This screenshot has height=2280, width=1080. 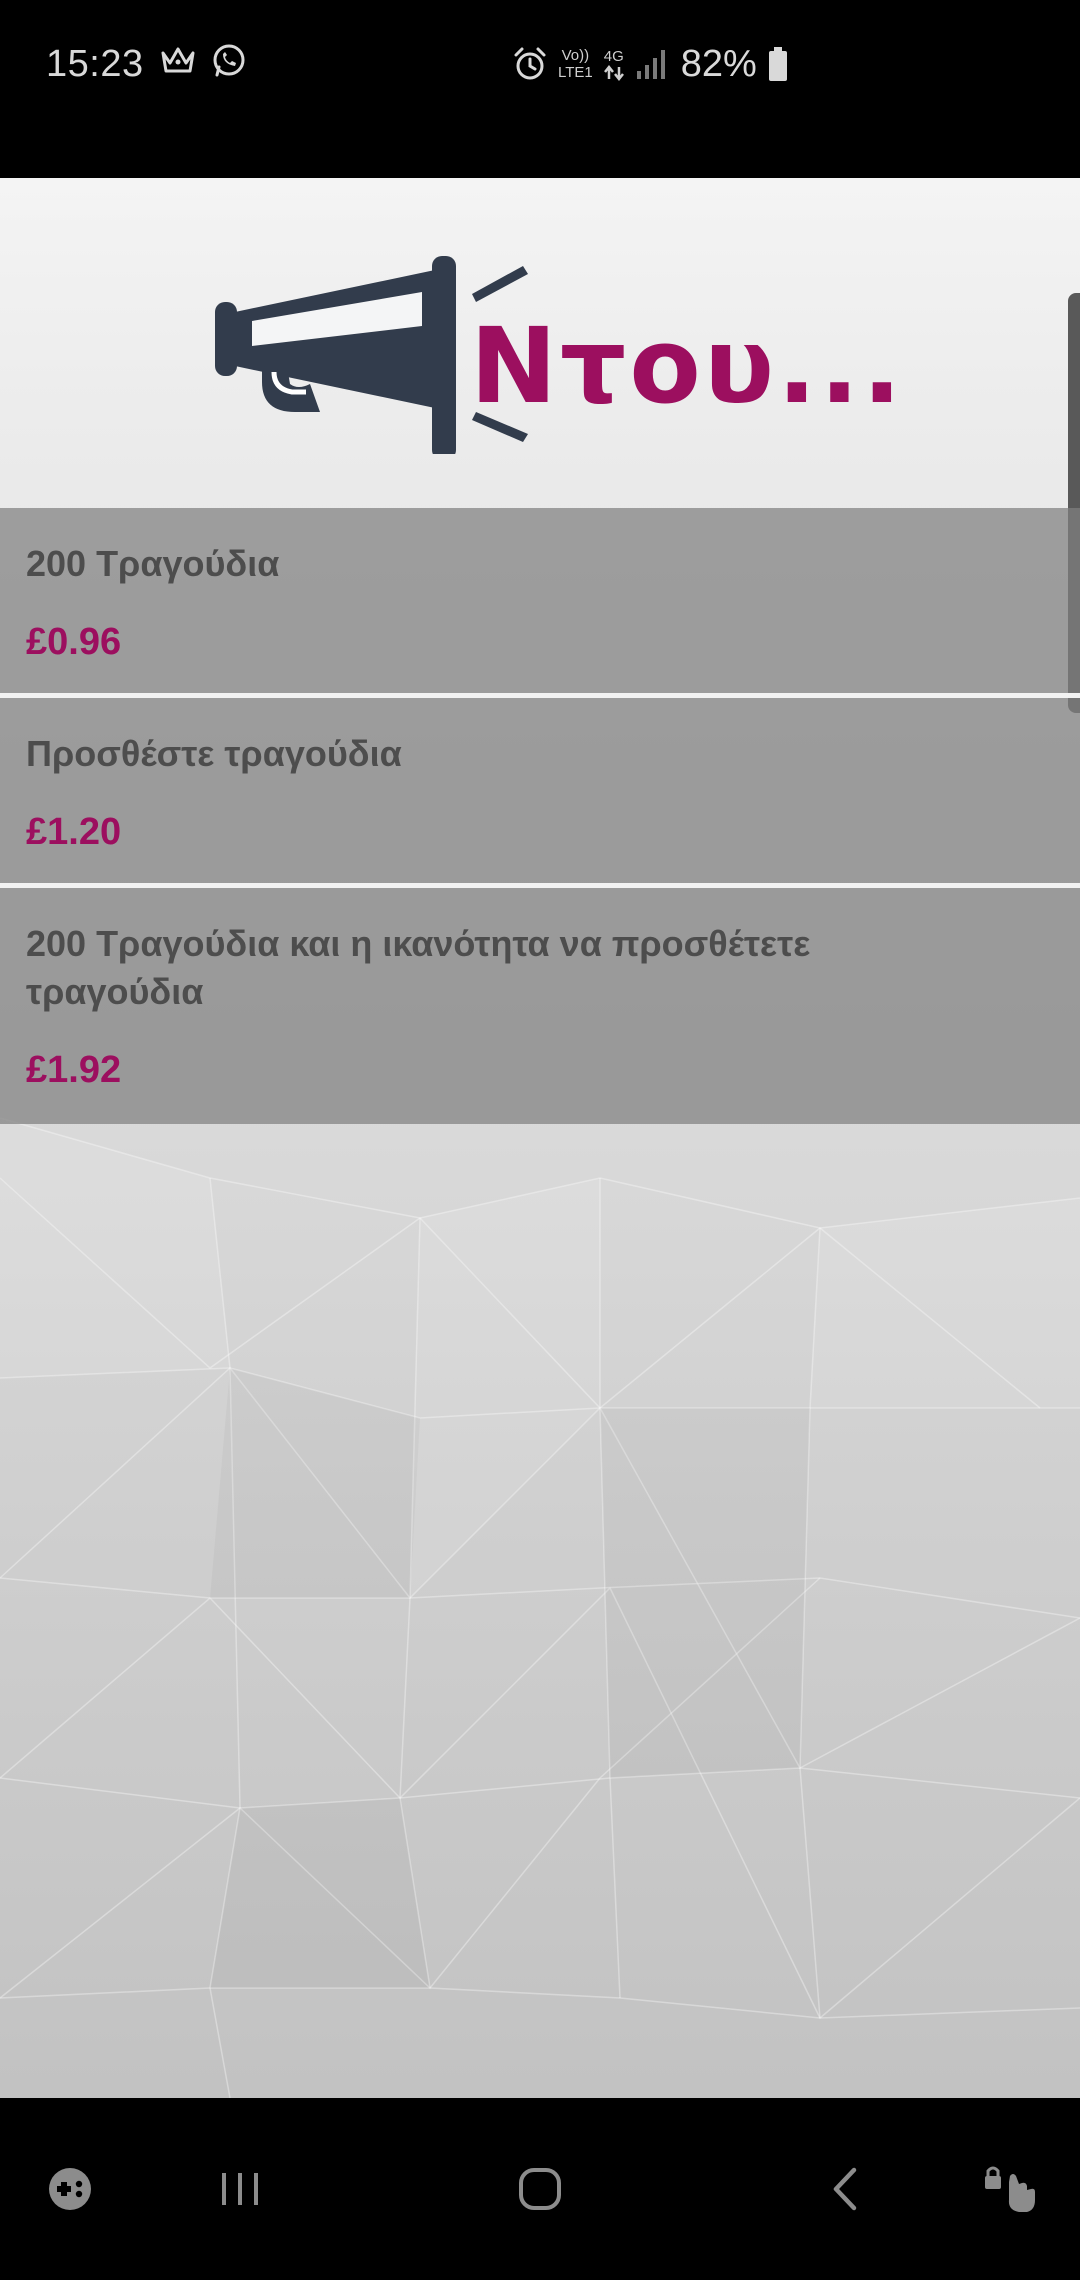 I want to click on product-price: £1.20, so click(x=74, y=832).